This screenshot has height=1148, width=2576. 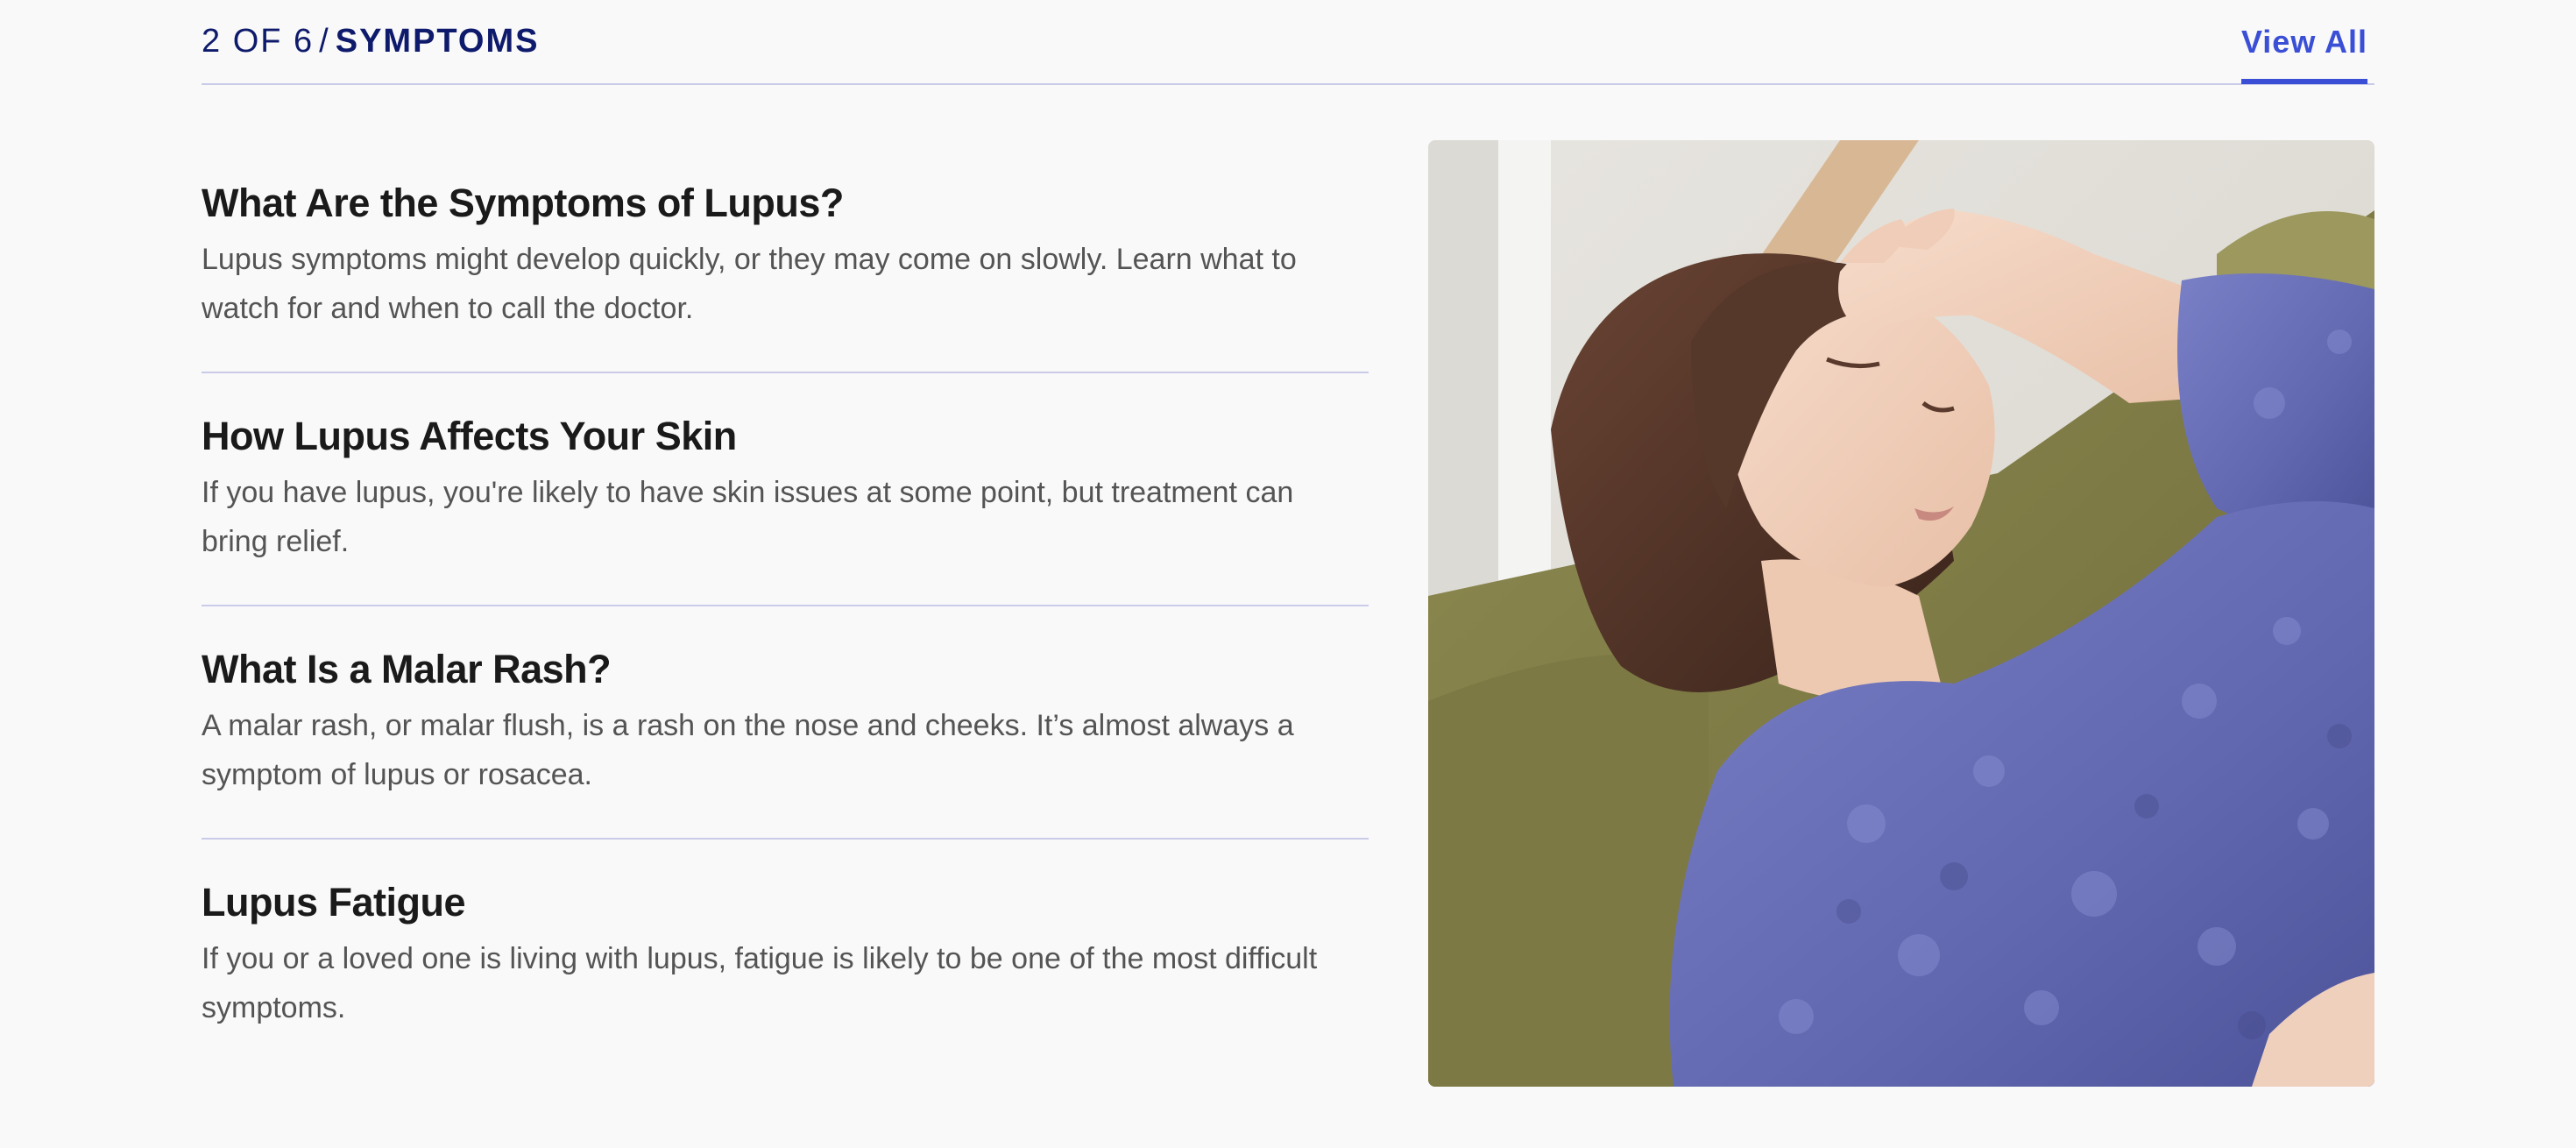 What do you see at coordinates (785, 203) in the screenshot?
I see `article-title: What Are the Symptoms of Lupus?` at bounding box center [785, 203].